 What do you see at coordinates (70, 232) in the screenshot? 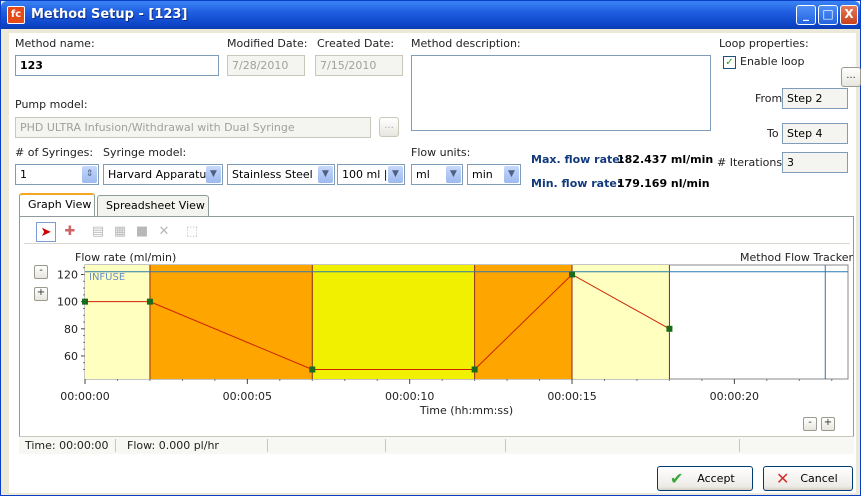
I see `add-step-icon: ✚` at bounding box center [70, 232].